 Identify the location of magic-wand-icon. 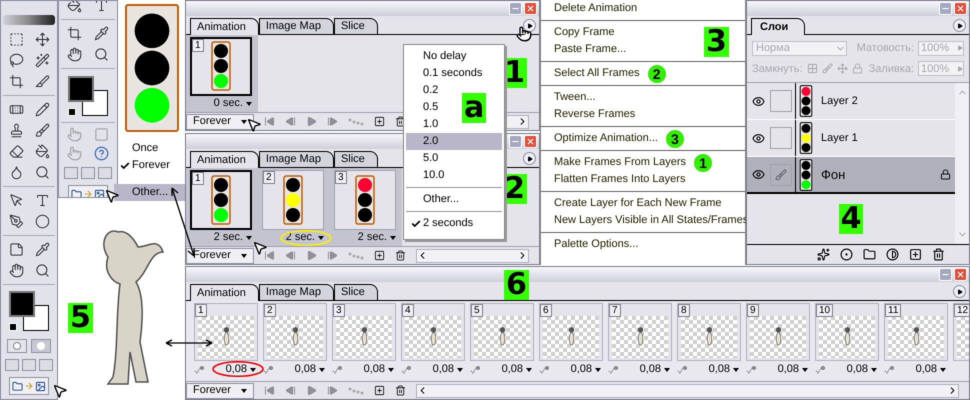
(42, 60).